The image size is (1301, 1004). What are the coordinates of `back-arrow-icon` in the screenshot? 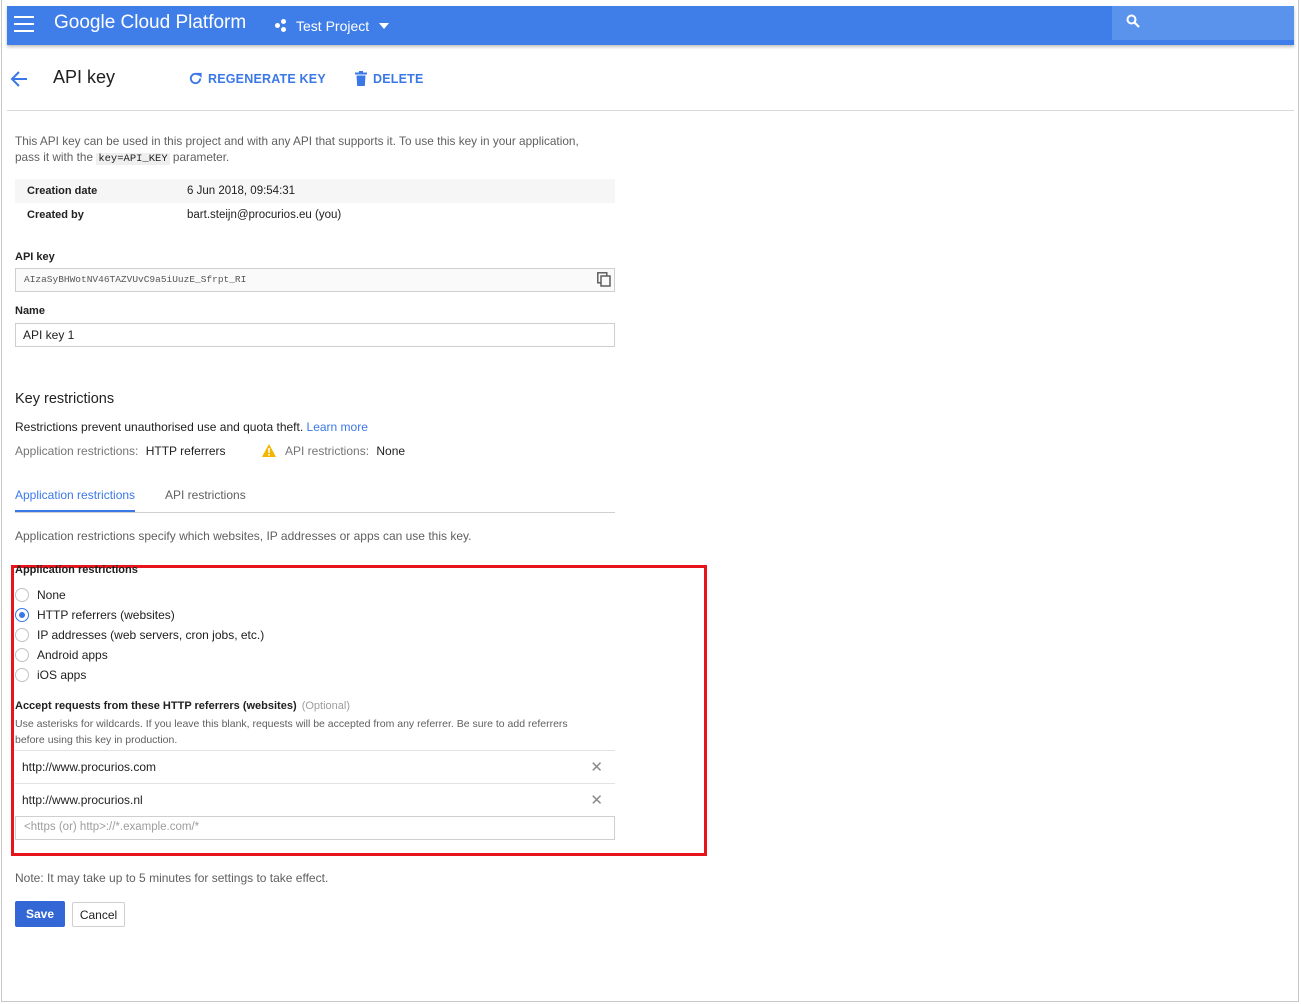 It's located at (19, 79).